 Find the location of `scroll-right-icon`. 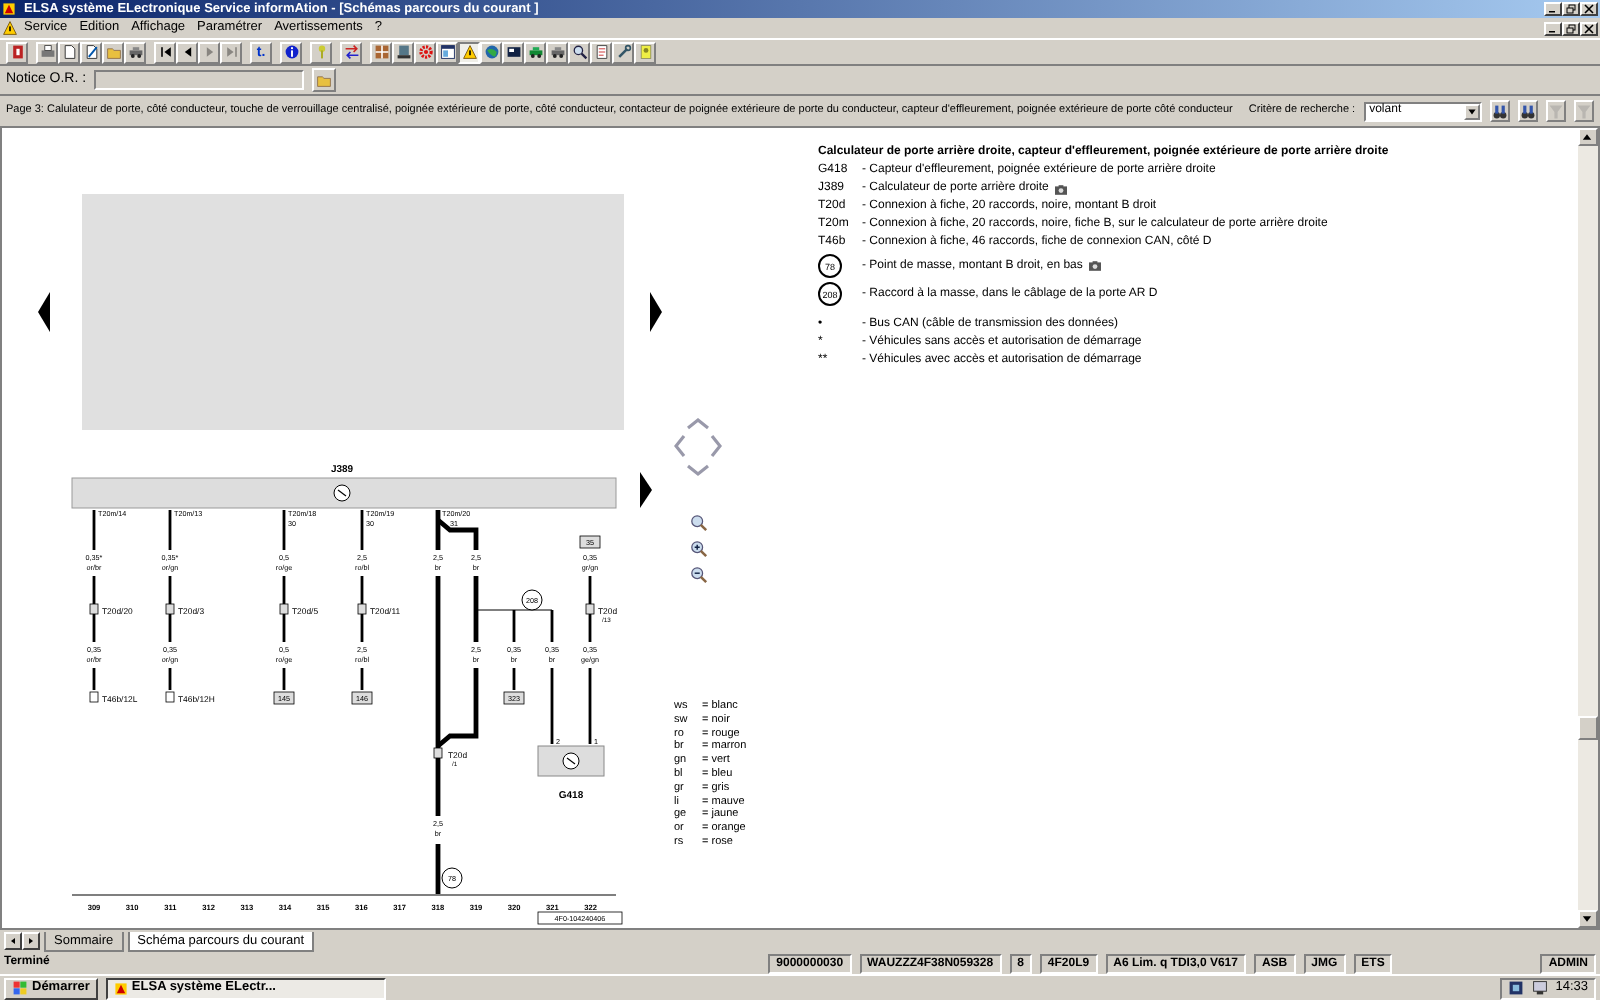

scroll-right-icon is located at coordinates (31, 941).